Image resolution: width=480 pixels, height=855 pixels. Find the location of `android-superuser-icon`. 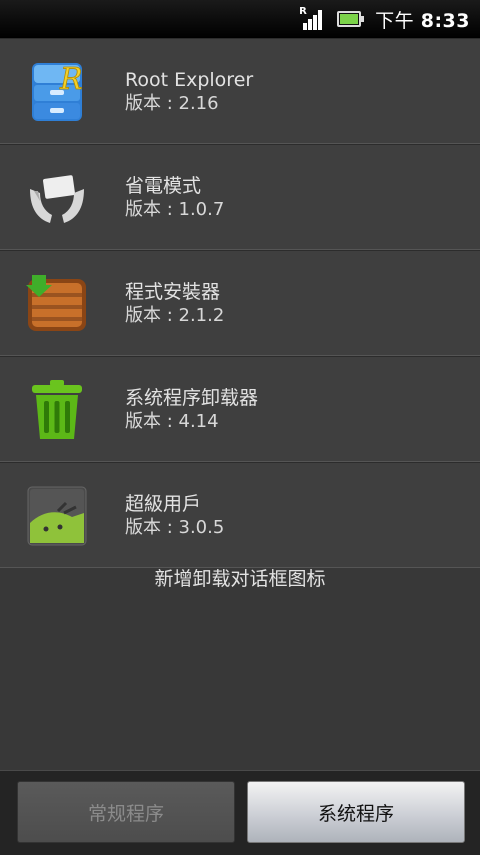

android-superuser-icon is located at coordinates (57, 516).